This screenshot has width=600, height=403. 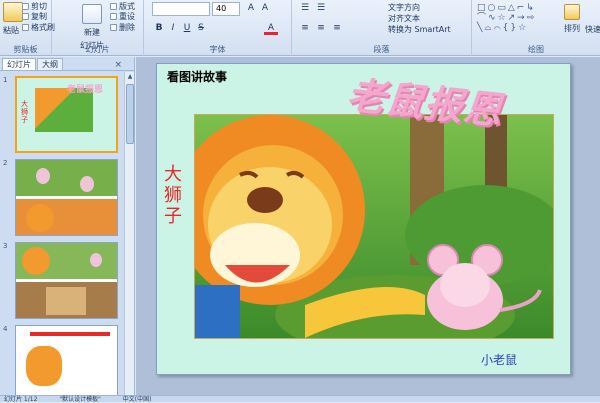 What do you see at coordinates (382, 28) in the screenshot?
I see `paragraph-group: ☰ ☰ ≡ ≡ ≡ 文字方向 对齐文本 转换为 SmartArt 段落` at bounding box center [382, 28].